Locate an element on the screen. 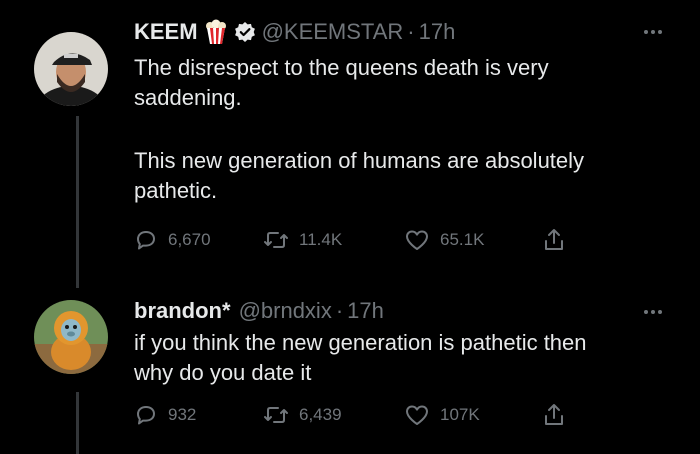 The width and height of the screenshot is (700, 454). tweet-actions: 932 6,439 107K is located at coordinates (359, 415).